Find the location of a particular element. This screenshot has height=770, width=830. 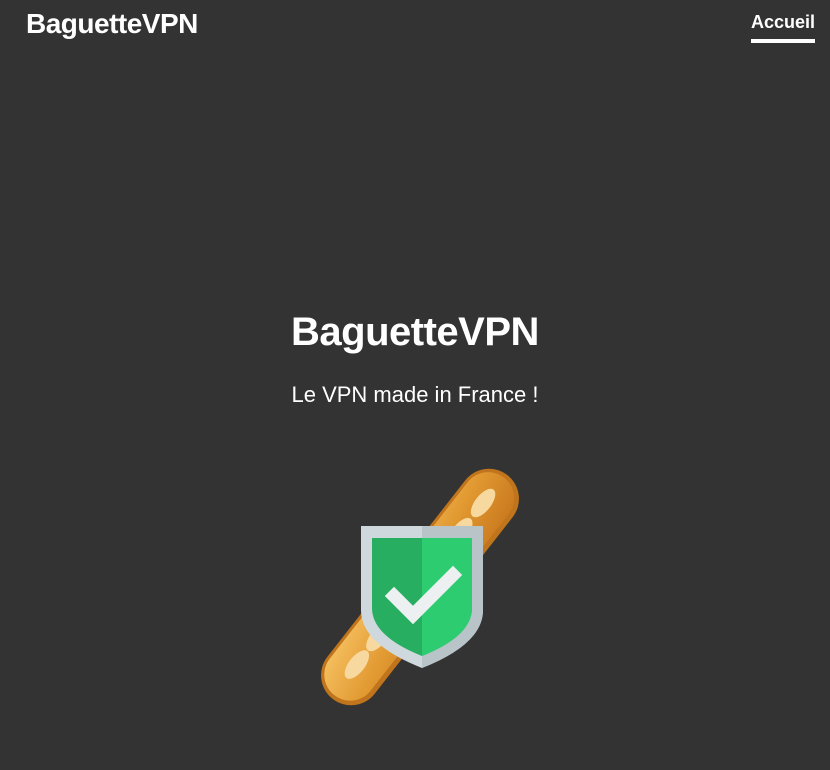

page-subtitle: Le VPN made in France ! is located at coordinates (415, 394).